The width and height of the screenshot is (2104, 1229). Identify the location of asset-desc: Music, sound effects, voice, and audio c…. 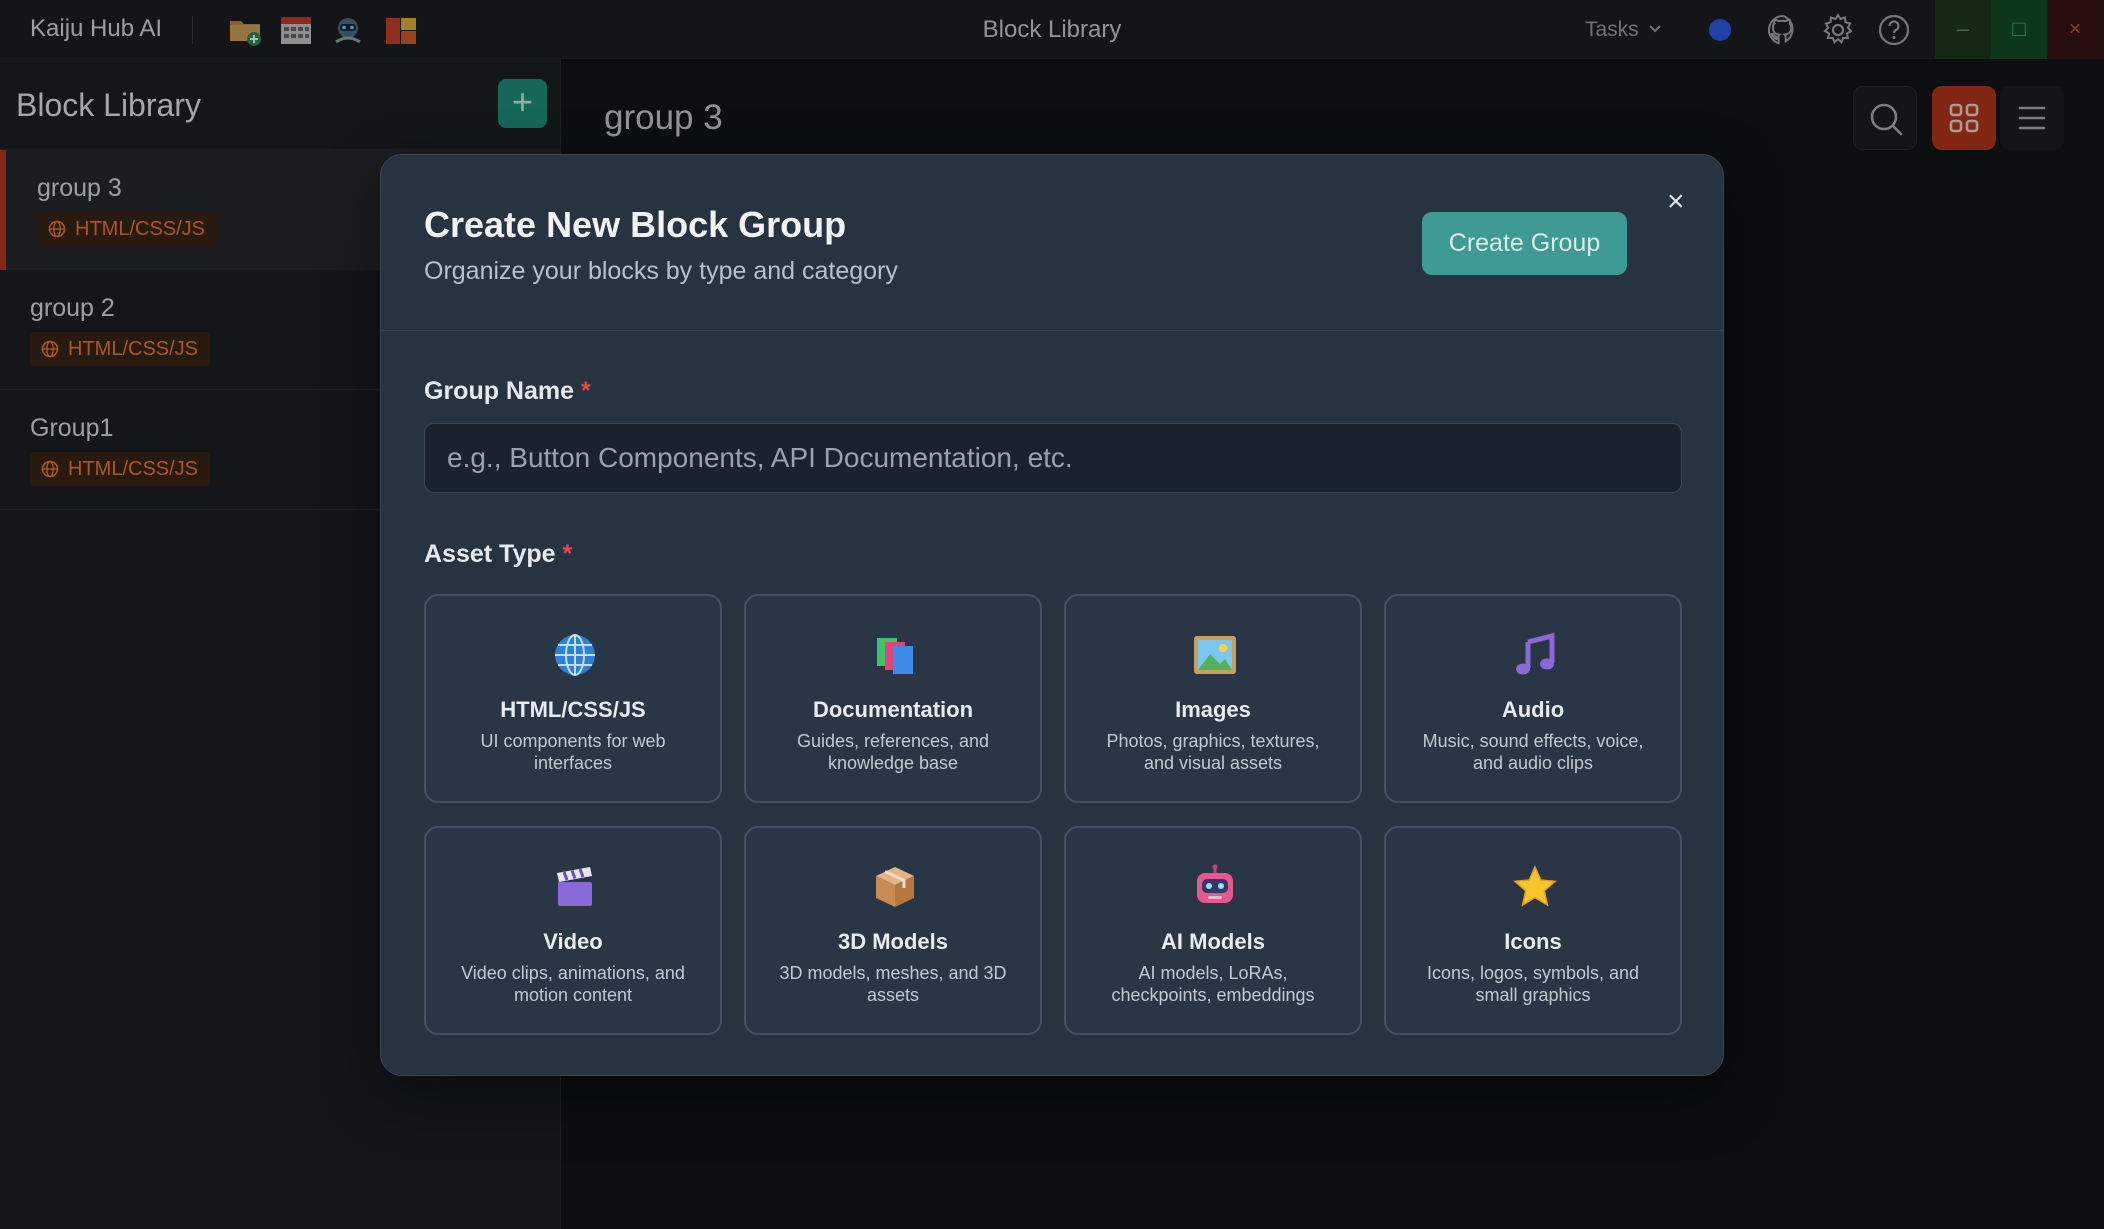
(1533, 752).